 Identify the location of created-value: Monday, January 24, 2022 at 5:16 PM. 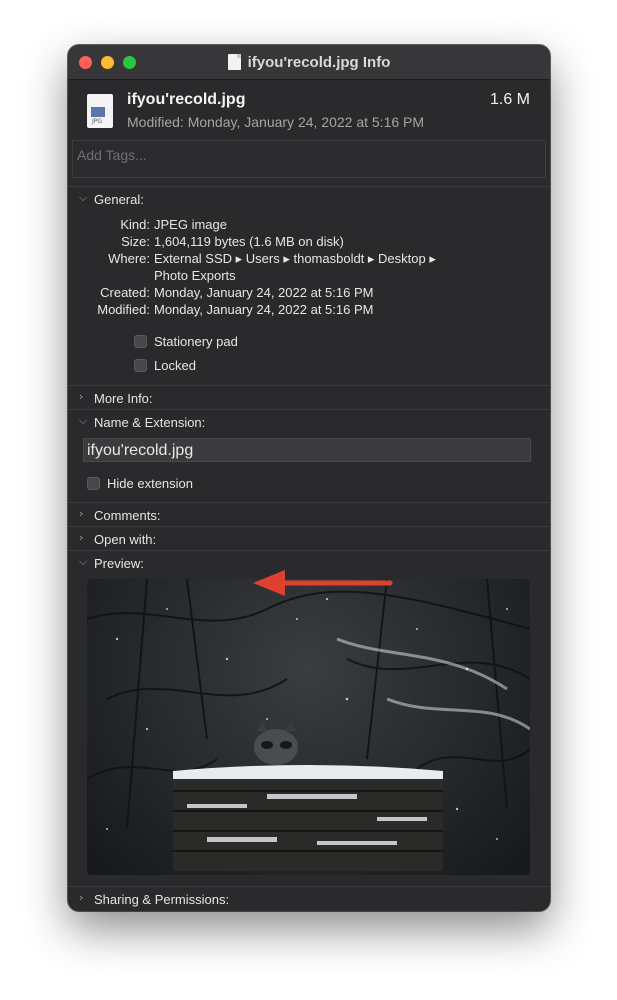
(264, 292).